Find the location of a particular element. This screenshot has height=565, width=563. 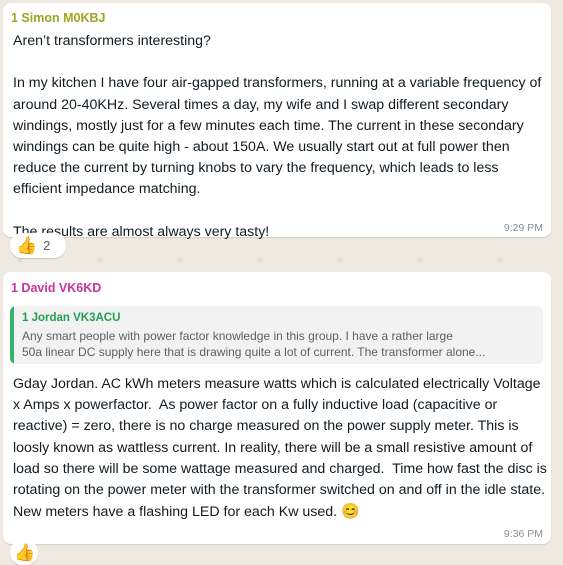

message-timestamp: 9:36 PM is located at coordinates (523, 534).